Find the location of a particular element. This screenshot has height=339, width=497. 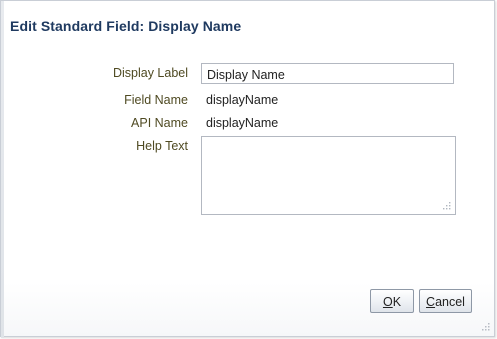

help-text-textarea is located at coordinates (328, 175).